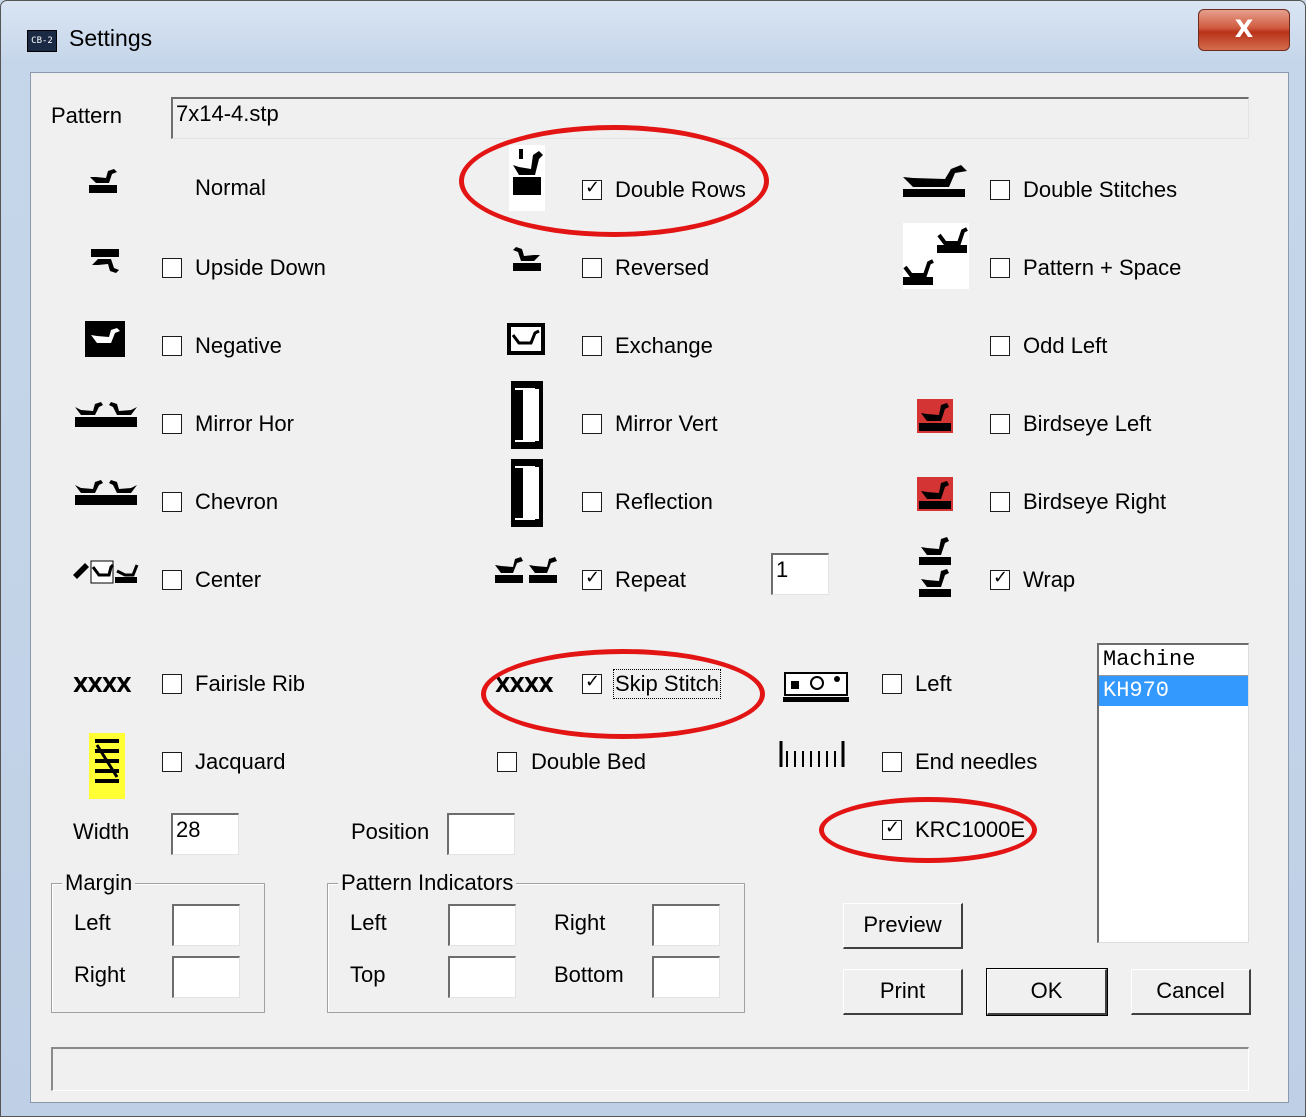  I want to click on duck-birdseye-right-icon, so click(935, 494).